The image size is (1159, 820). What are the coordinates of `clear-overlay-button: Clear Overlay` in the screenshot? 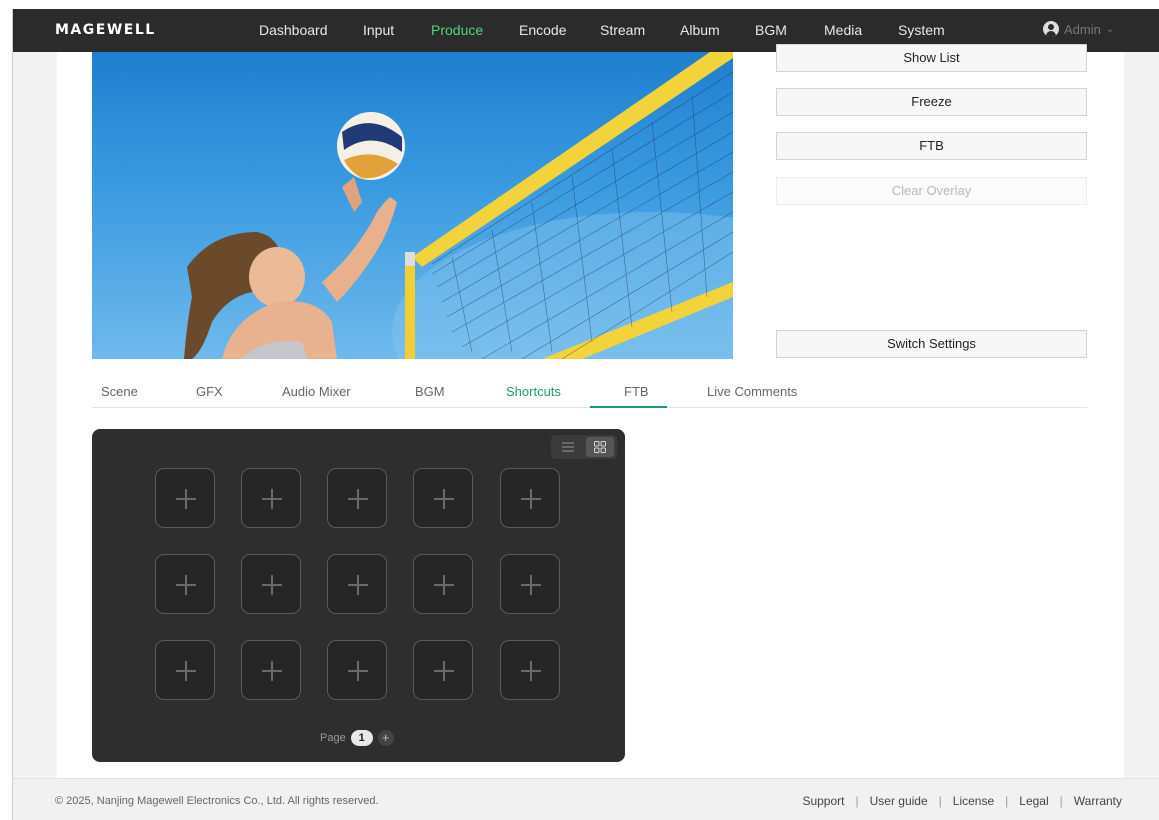 It's located at (931, 191).